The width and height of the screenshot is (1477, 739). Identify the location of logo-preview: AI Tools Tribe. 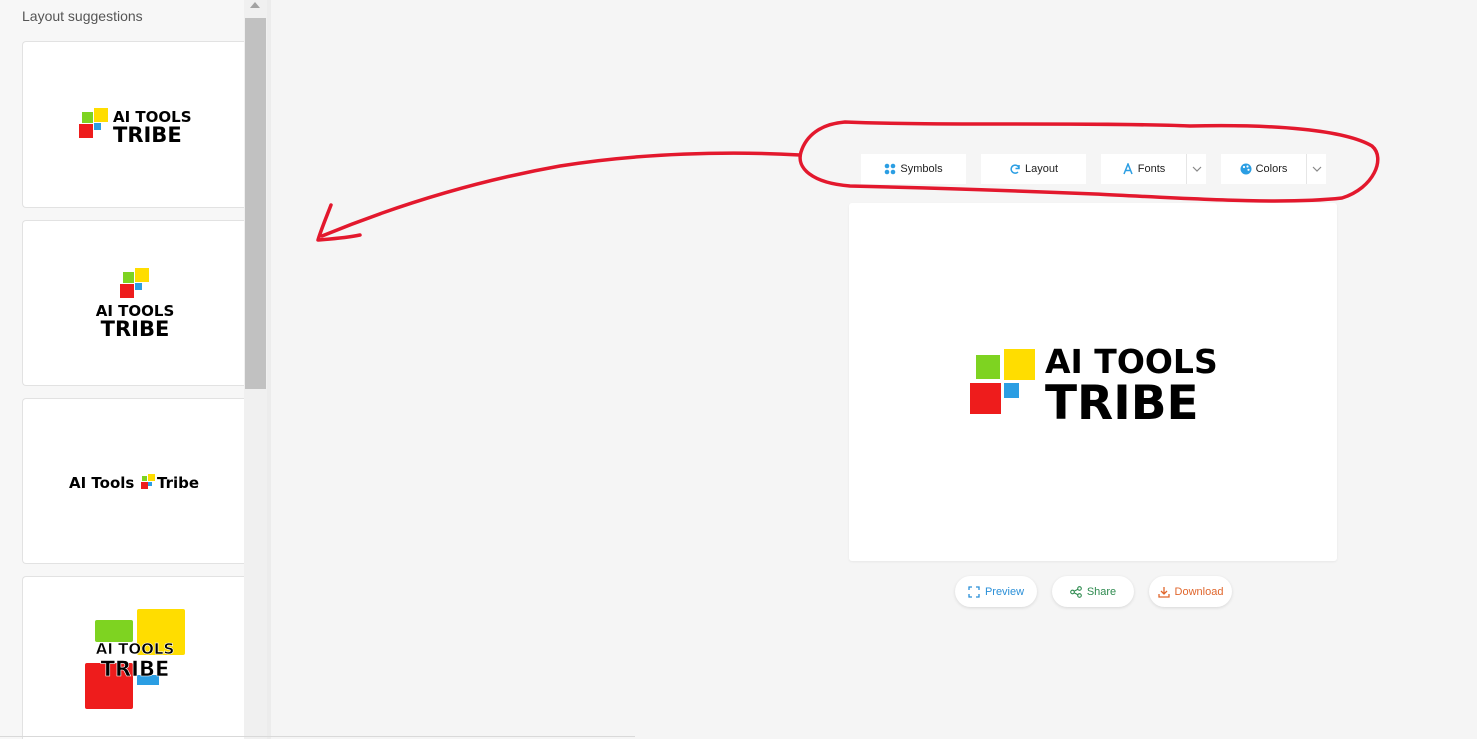
(134, 483).